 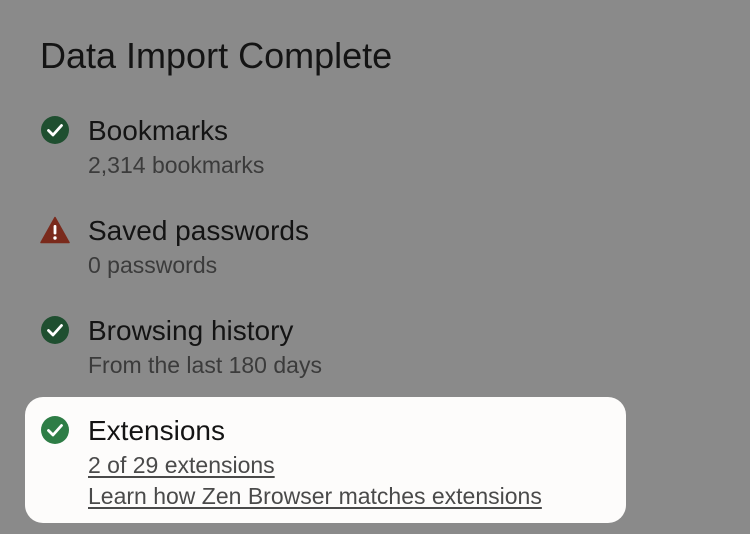 I want to click on extensions-count-link: 2 of 29 extensions, so click(x=181, y=465).